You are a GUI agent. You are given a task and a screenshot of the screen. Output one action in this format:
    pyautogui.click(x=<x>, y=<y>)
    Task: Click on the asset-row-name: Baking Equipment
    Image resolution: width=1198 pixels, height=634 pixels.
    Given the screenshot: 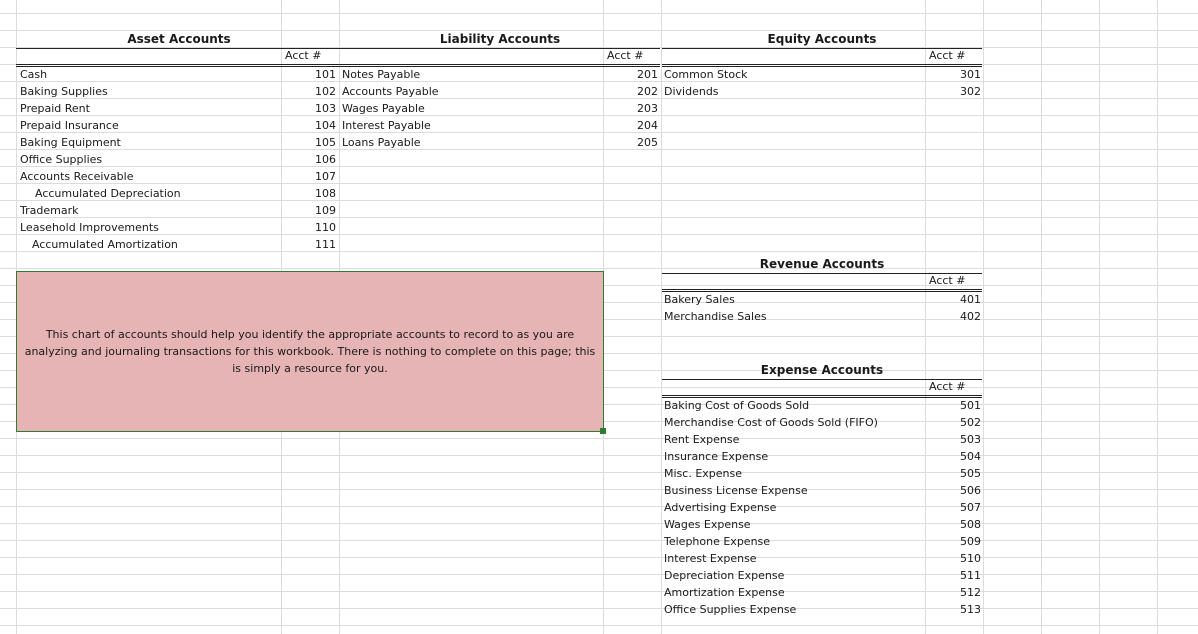 What is the action you would take?
    pyautogui.click(x=70, y=143)
    